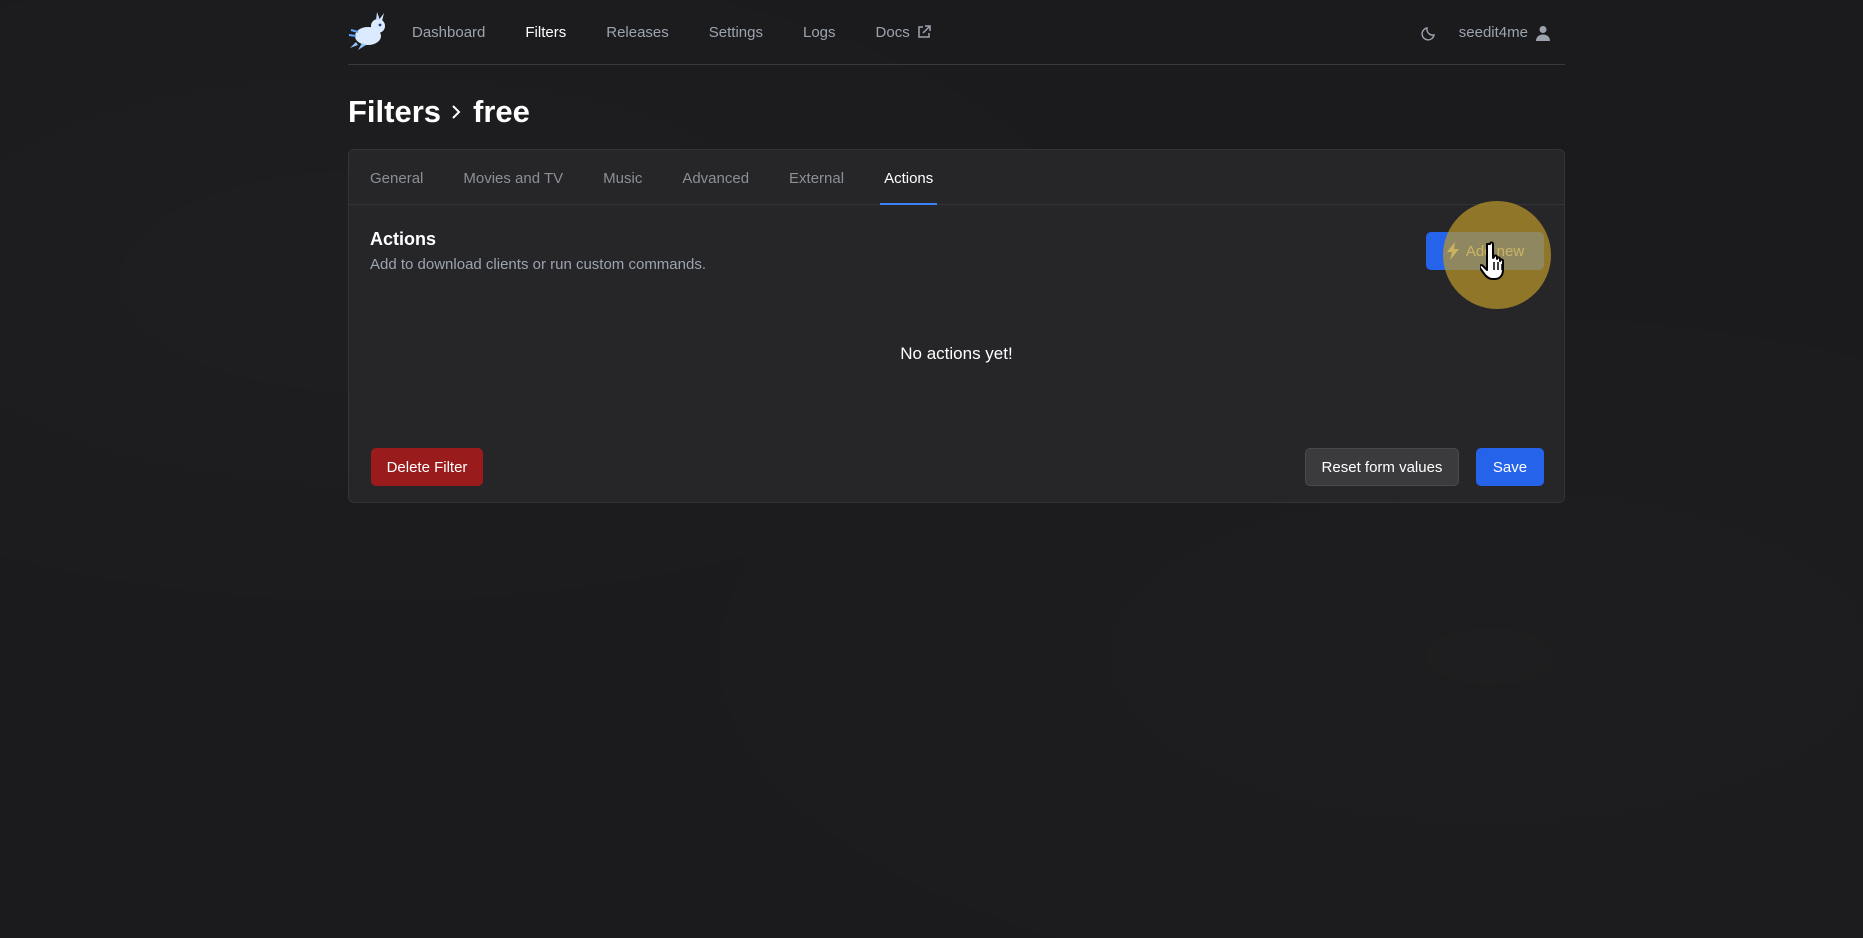 The image size is (1863, 938). I want to click on moon-icon, so click(1429, 33).